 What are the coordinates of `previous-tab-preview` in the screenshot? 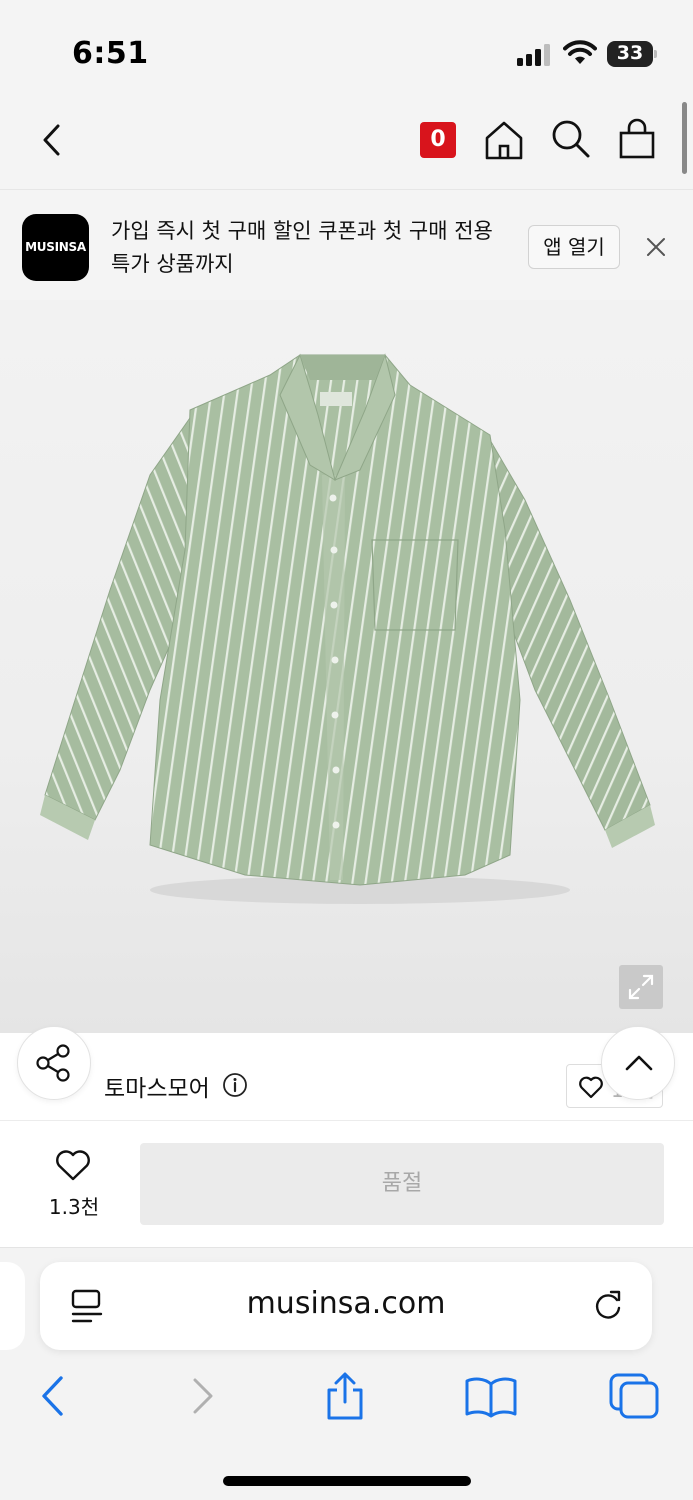 It's located at (12, 1306).